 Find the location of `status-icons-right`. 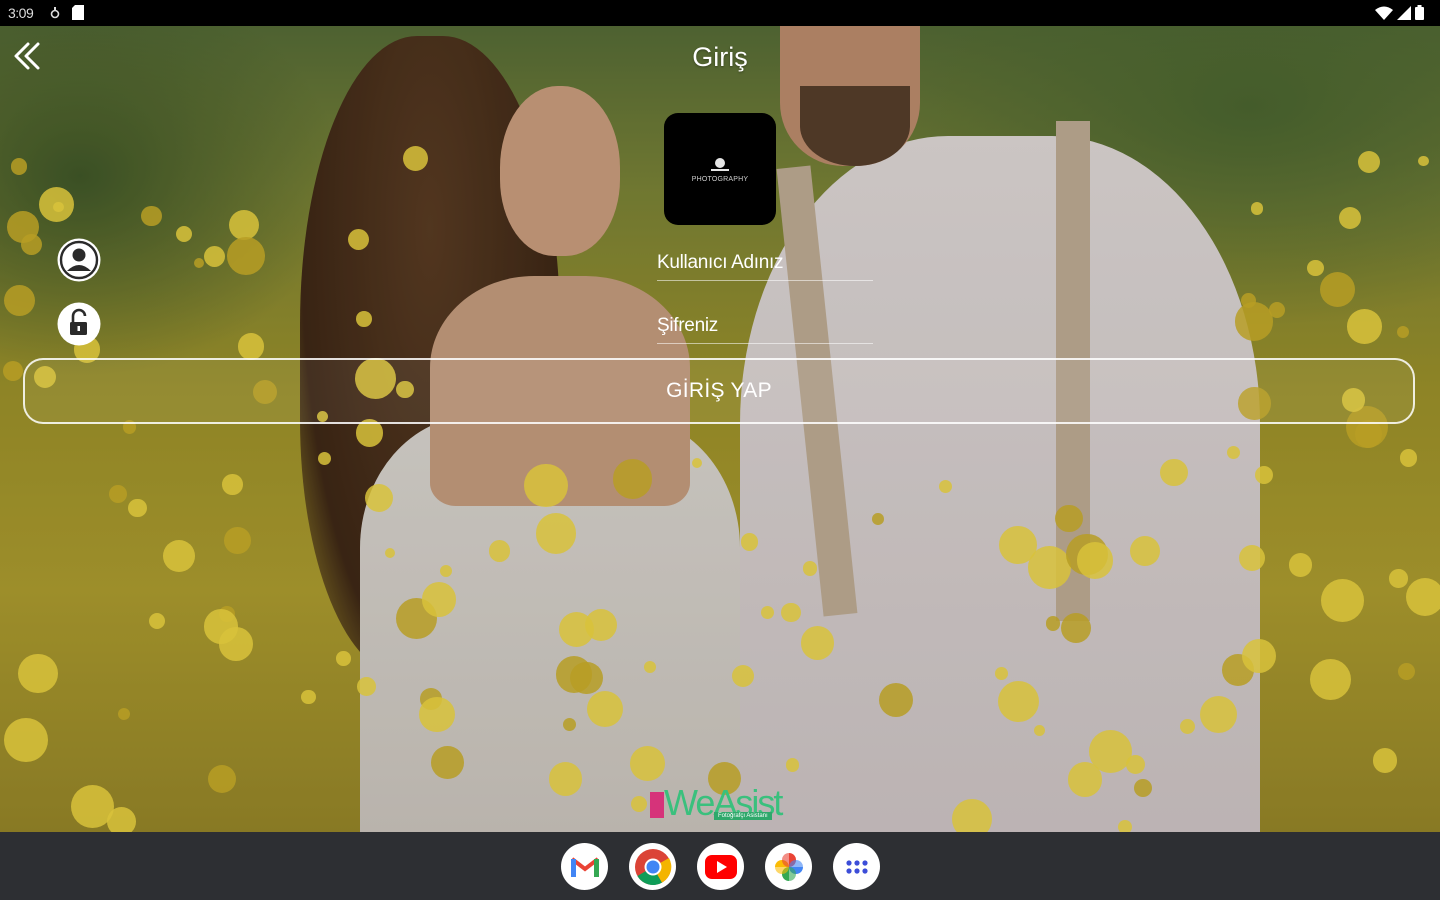

status-icons-right is located at coordinates (1399, 12).